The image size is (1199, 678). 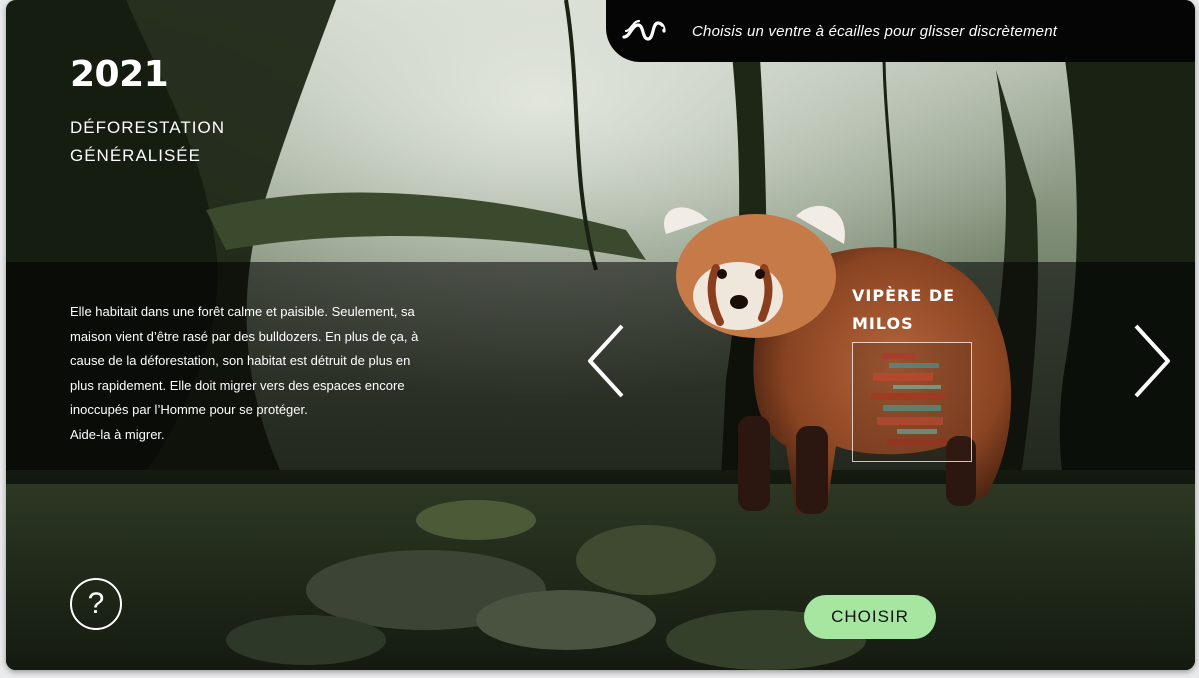 I want to click on species-name: VIPÈRE DE MILOS, so click(x=912, y=310).